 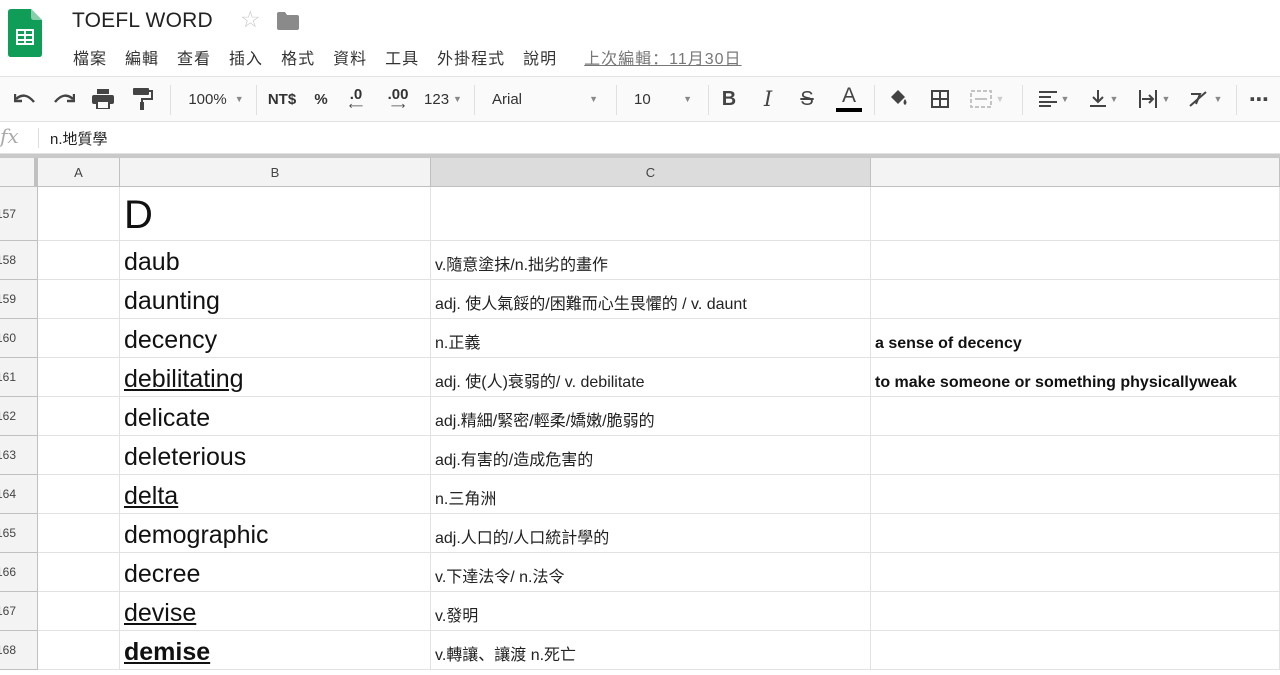 What do you see at coordinates (321, 99) in the screenshot?
I see `percent-button: %` at bounding box center [321, 99].